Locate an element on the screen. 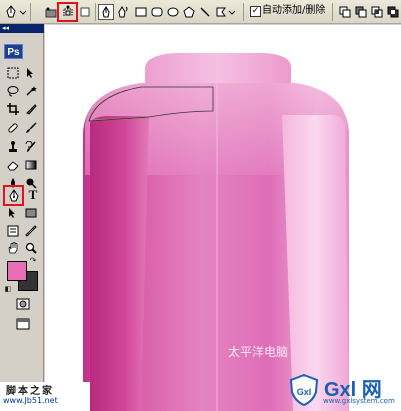  move-tool-icon is located at coordinates (31, 73).